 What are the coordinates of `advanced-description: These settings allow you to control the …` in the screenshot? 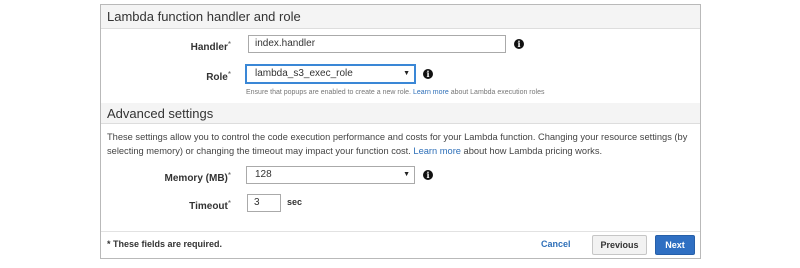 It's located at (397, 144).